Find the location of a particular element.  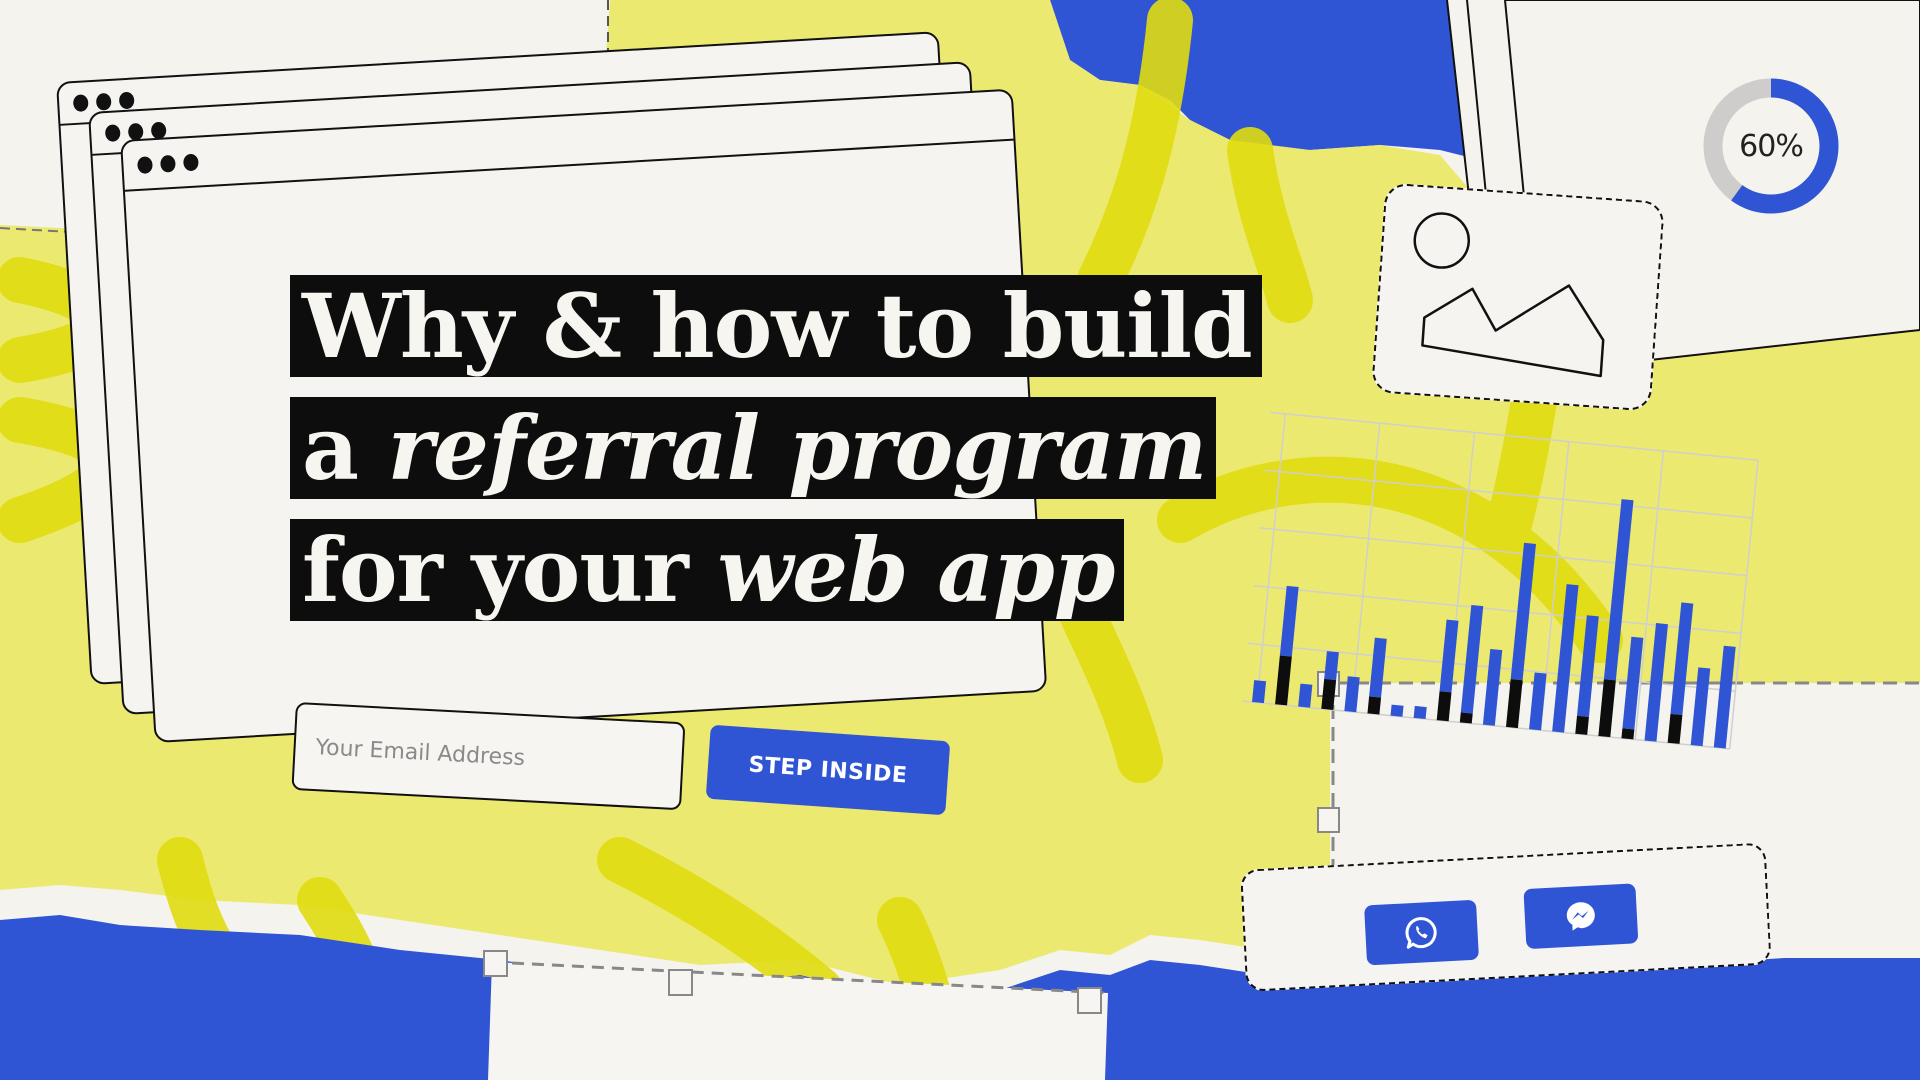

headline-line-2-plain: a is located at coordinates (345, 448).